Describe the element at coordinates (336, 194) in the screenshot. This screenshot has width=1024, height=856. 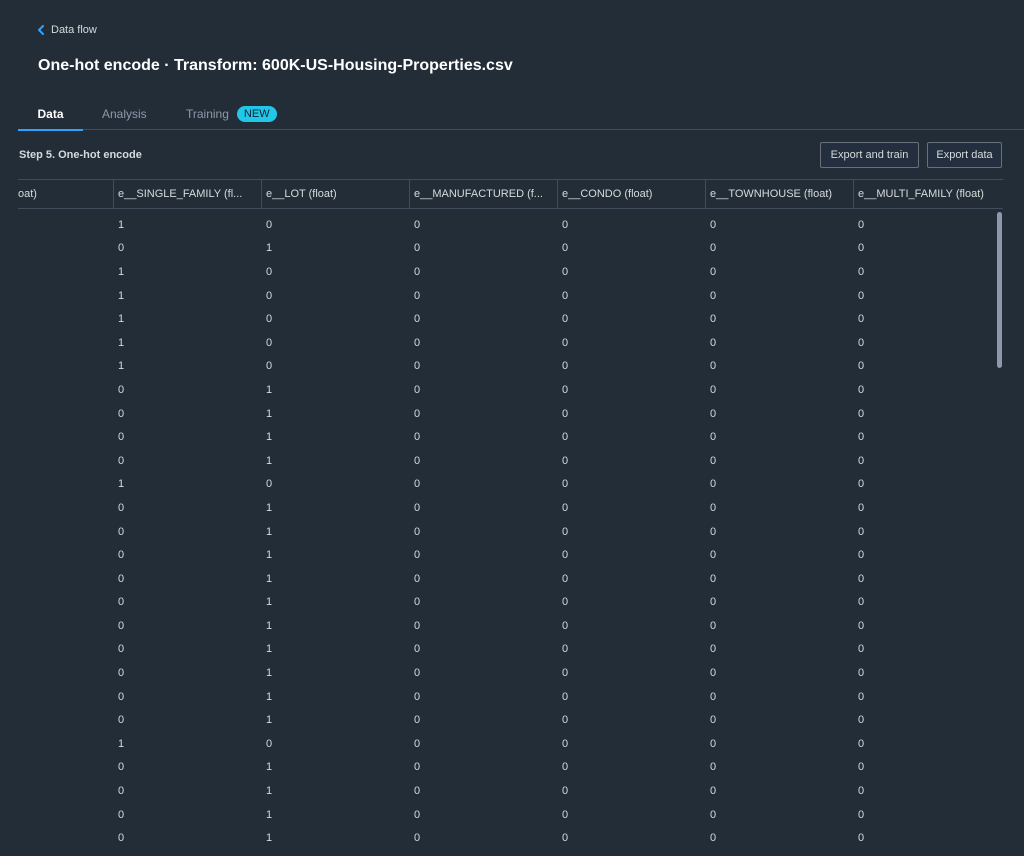
I see `column-header: e__LOT (float)` at that location.